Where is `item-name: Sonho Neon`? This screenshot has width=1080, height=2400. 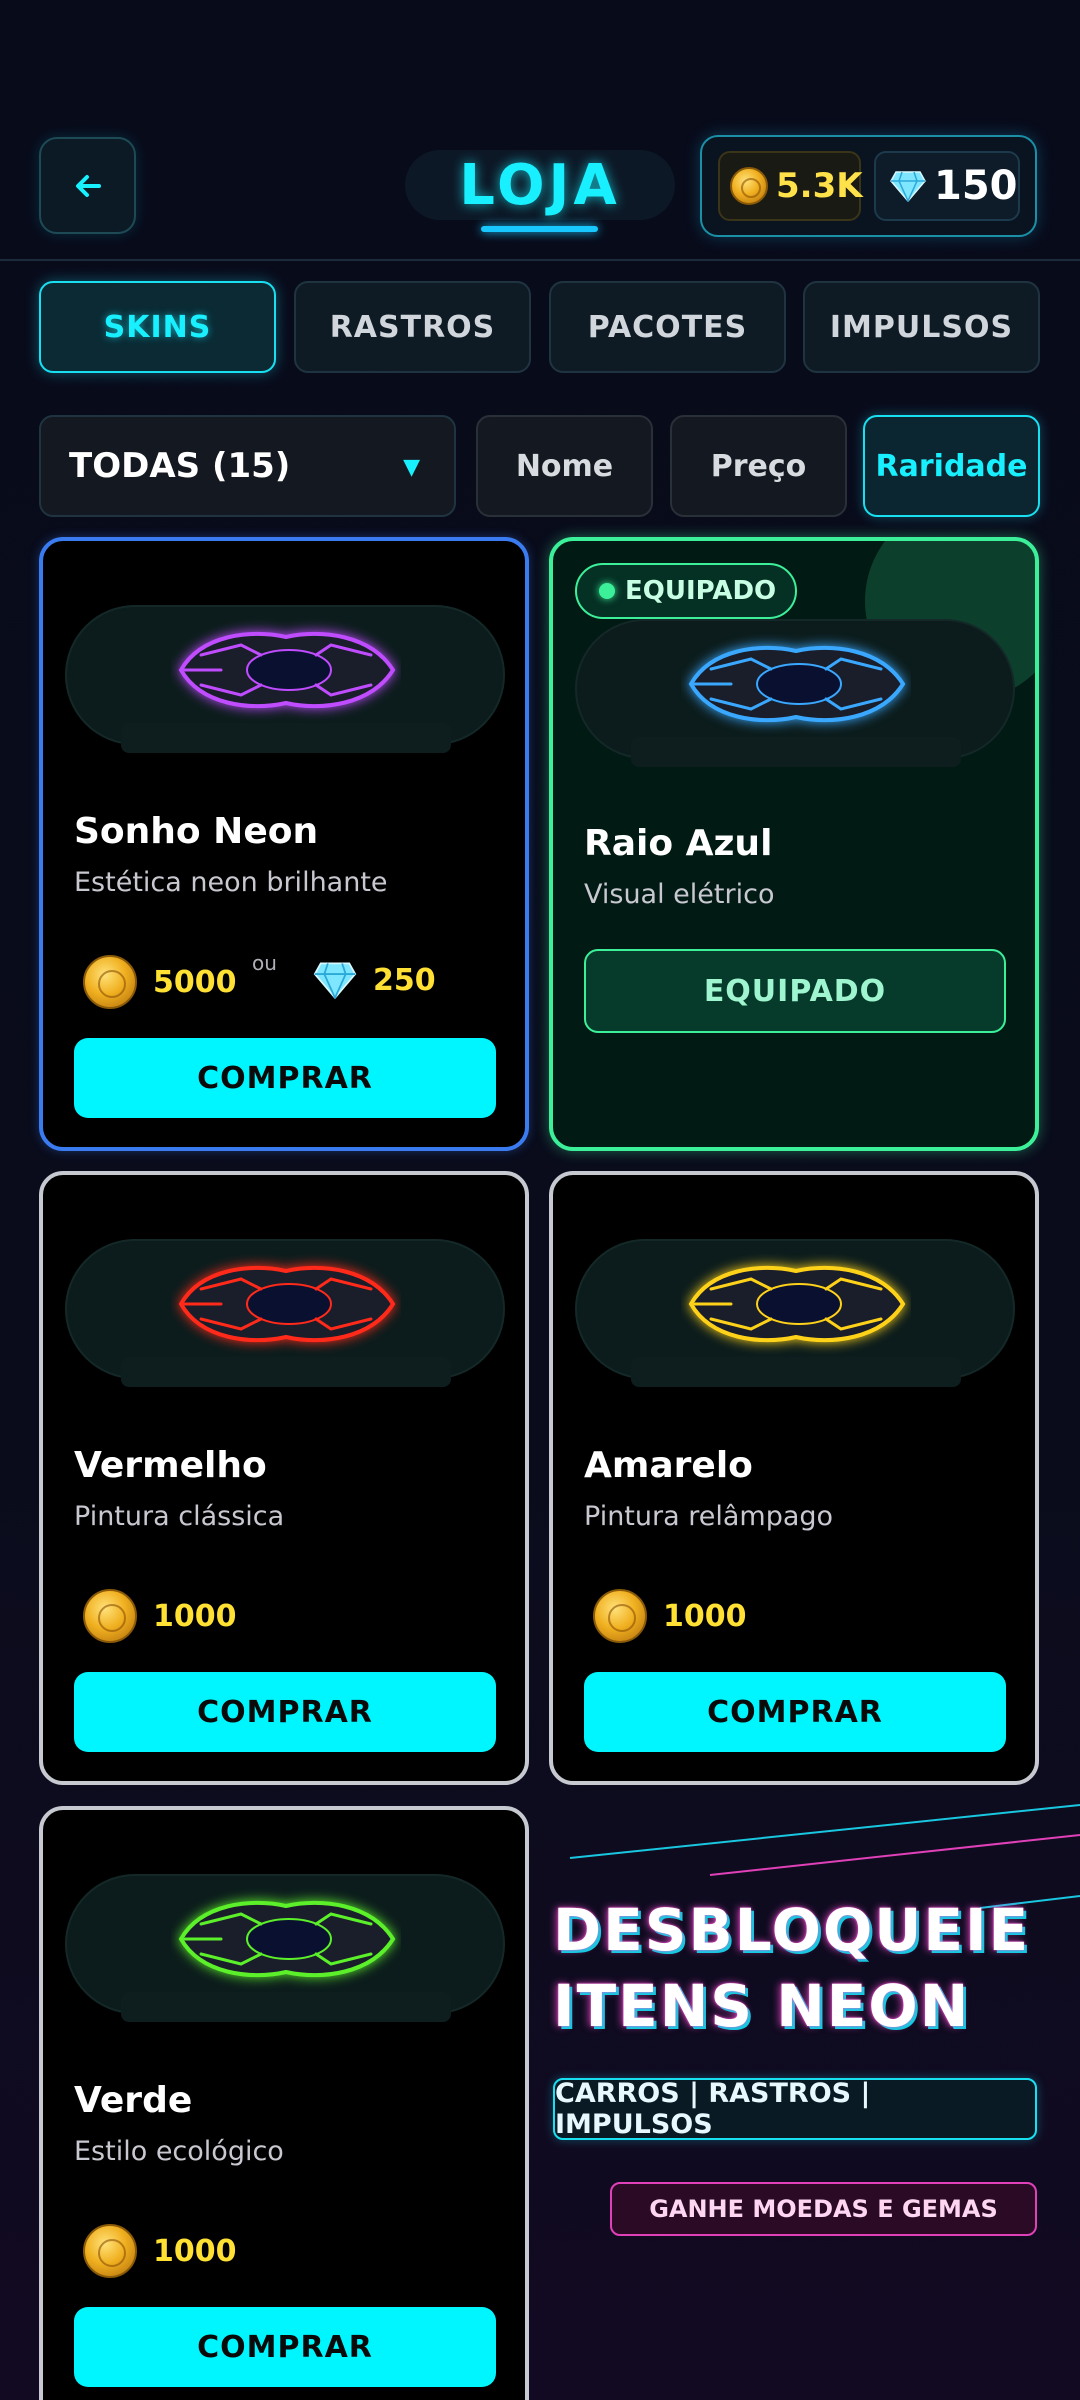 item-name: Sonho Neon is located at coordinates (196, 831).